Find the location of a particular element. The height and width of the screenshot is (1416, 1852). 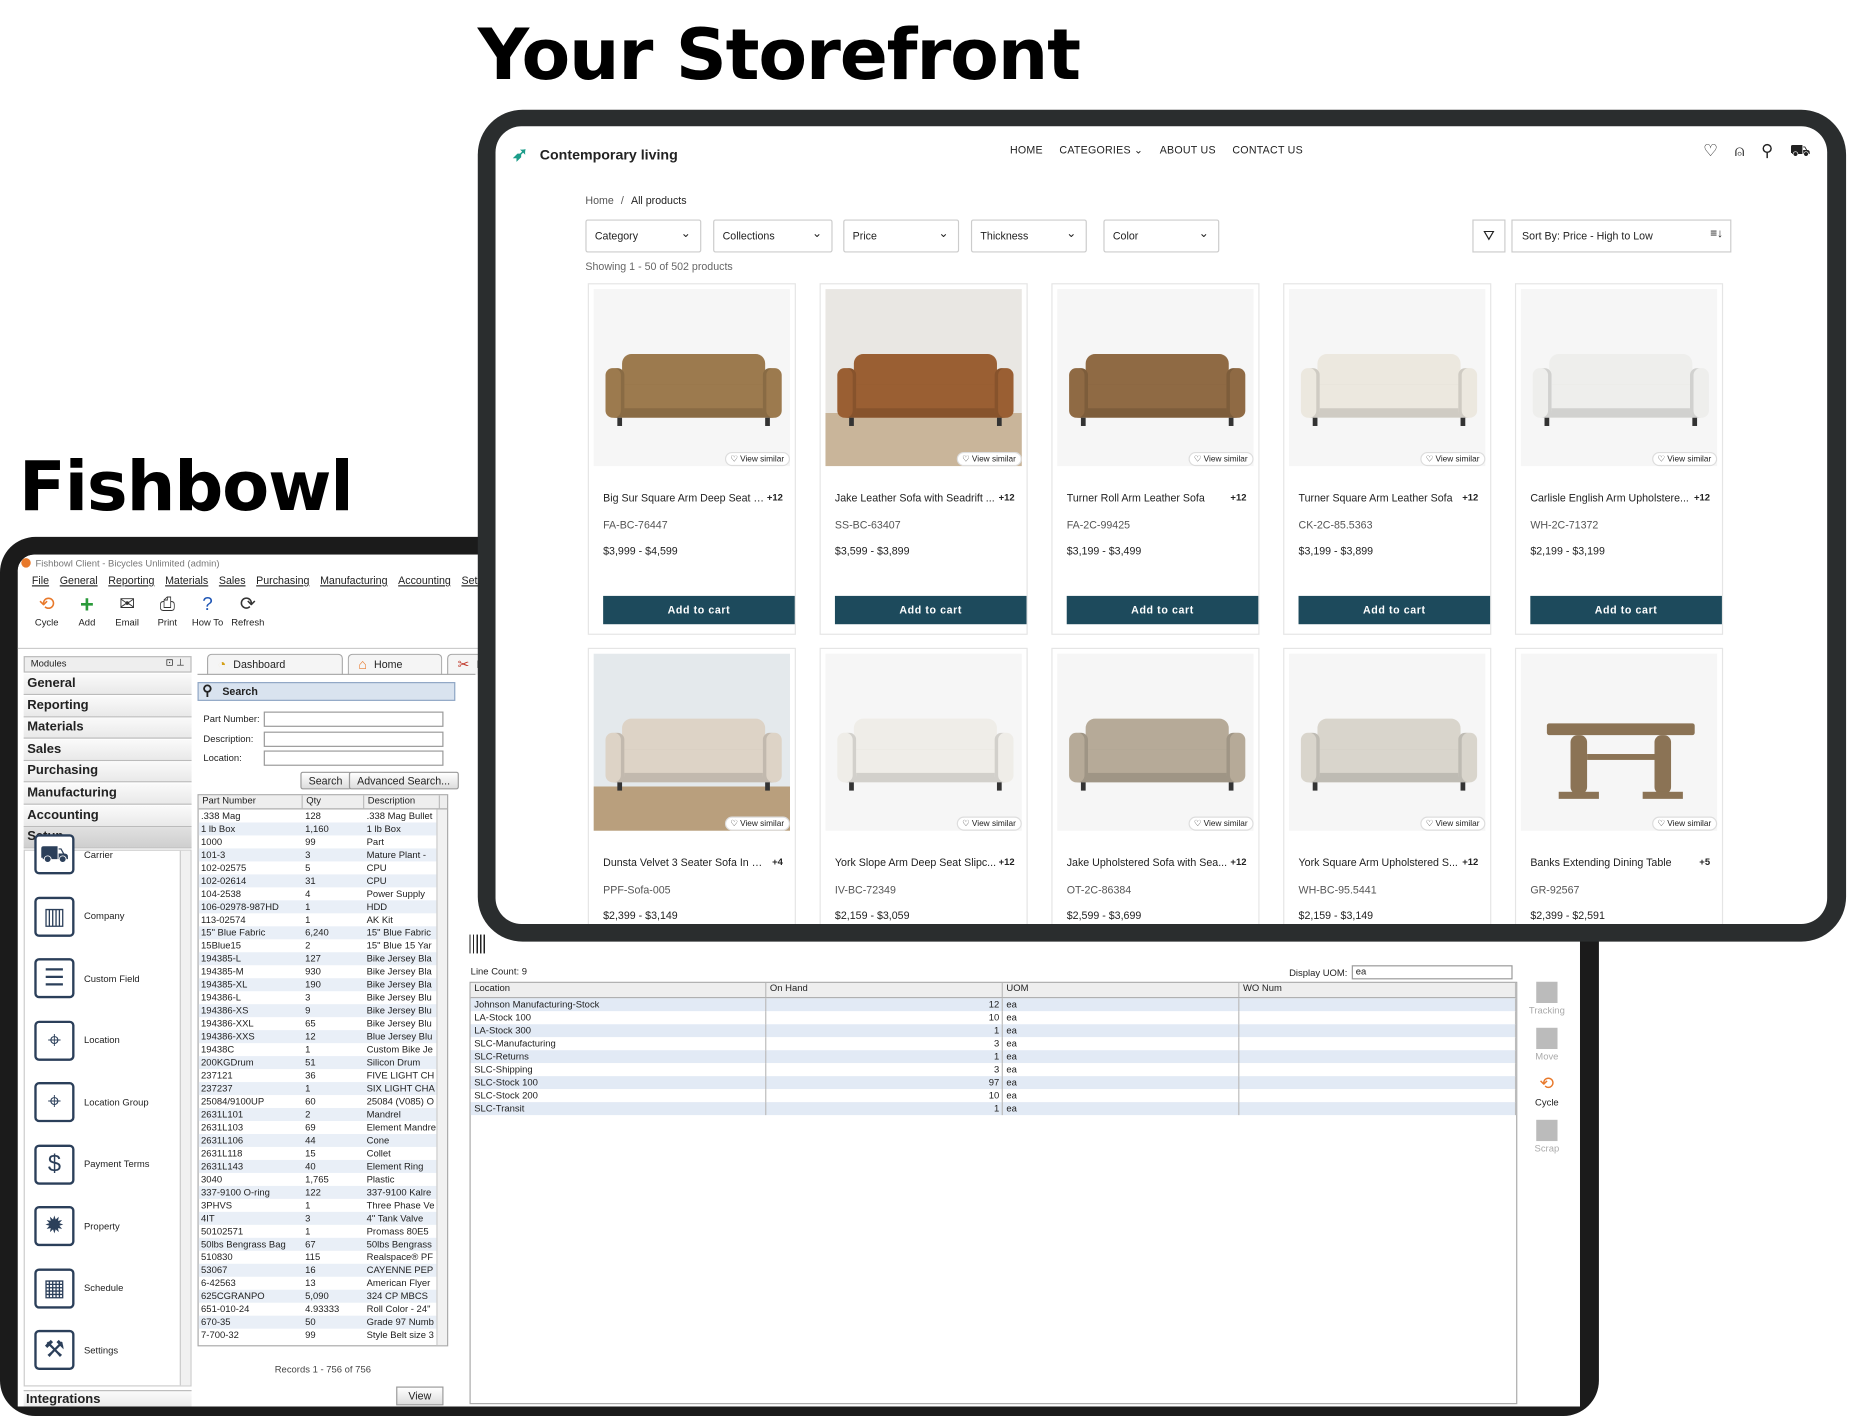

parts-row: 2631L101 2 Mandrel is located at coordinates (323, 1114).